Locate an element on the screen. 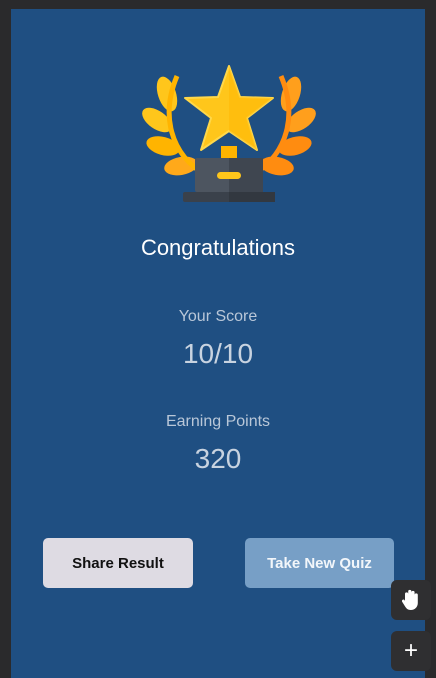 This screenshot has height=678, width=436. points-label: Earning Points is located at coordinates (218, 421).